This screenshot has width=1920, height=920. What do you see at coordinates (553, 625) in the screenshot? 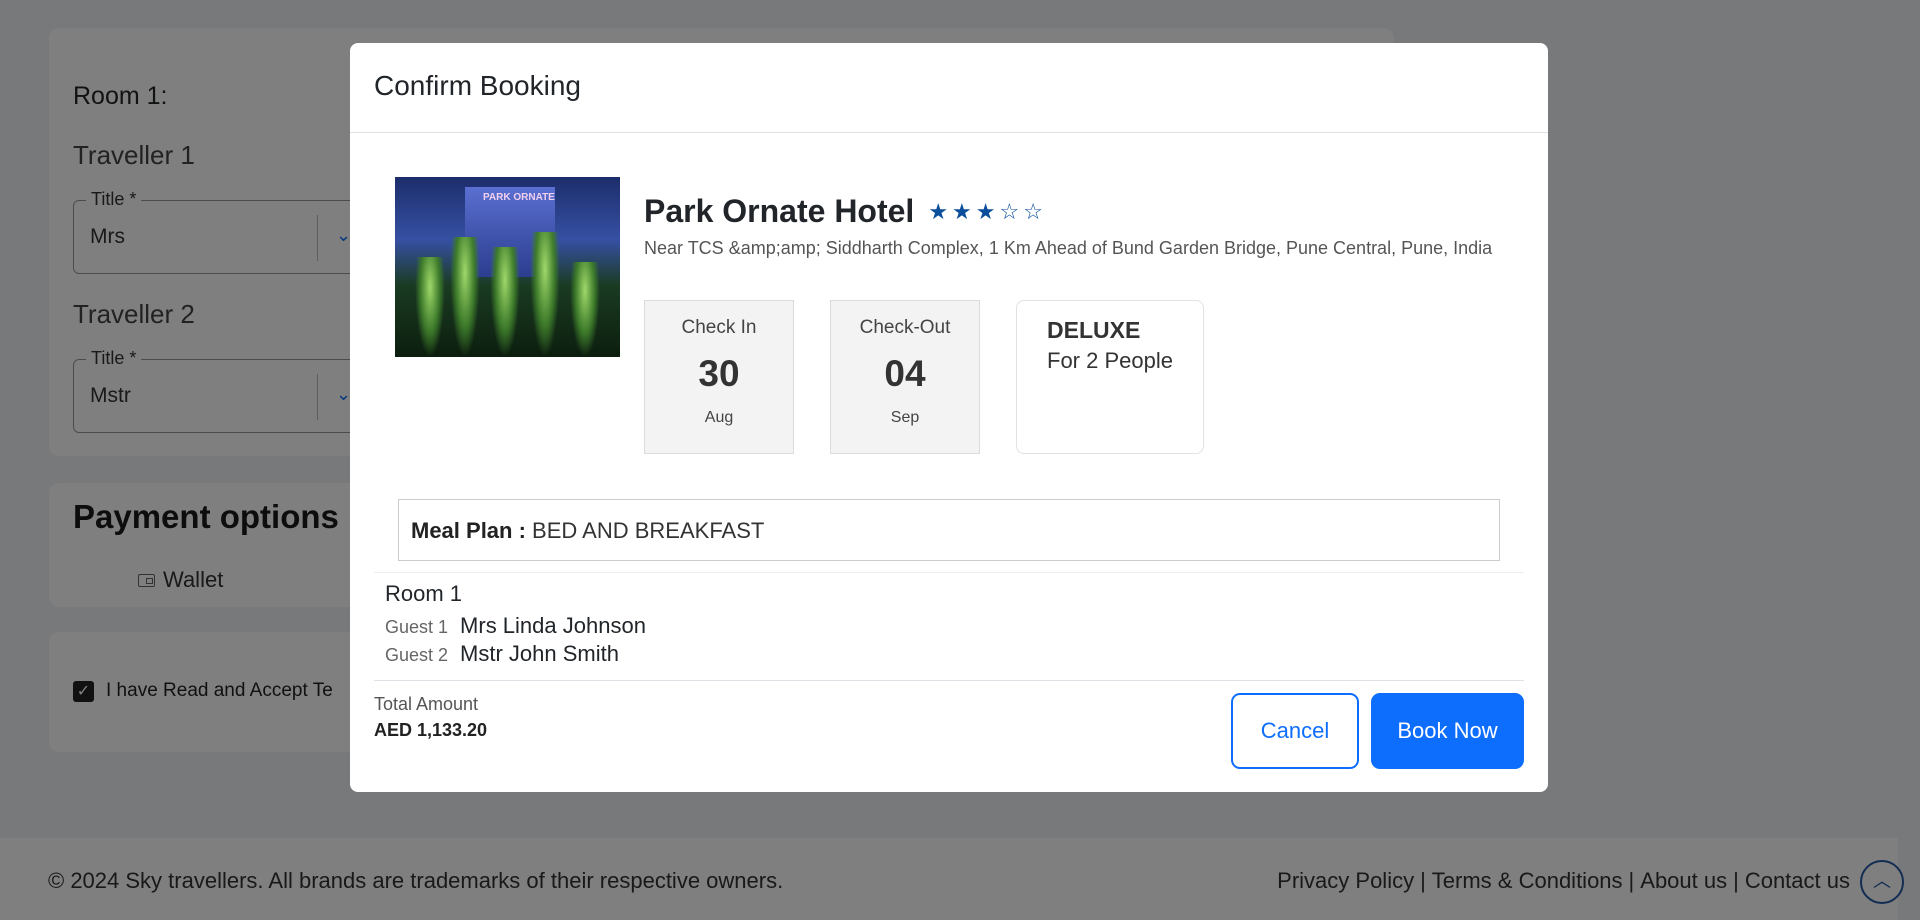
I see `guest-name: Mrs Linda Johnson` at bounding box center [553, 625].